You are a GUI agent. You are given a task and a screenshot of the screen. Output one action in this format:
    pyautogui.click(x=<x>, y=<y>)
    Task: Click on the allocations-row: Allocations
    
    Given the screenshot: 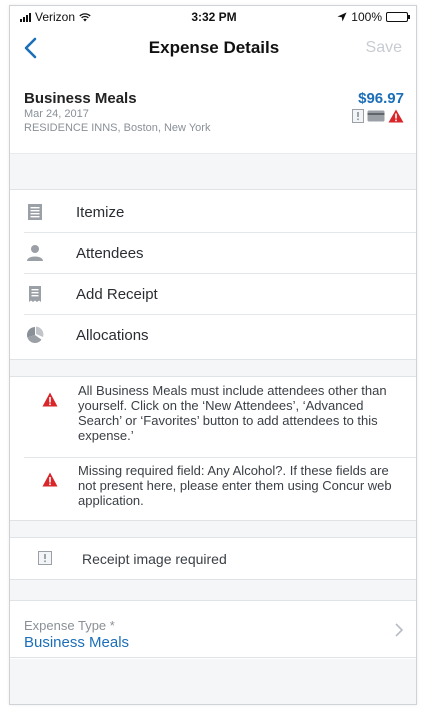 What is the action you would take?
    pyautogui.click(x=220, y=335)
    